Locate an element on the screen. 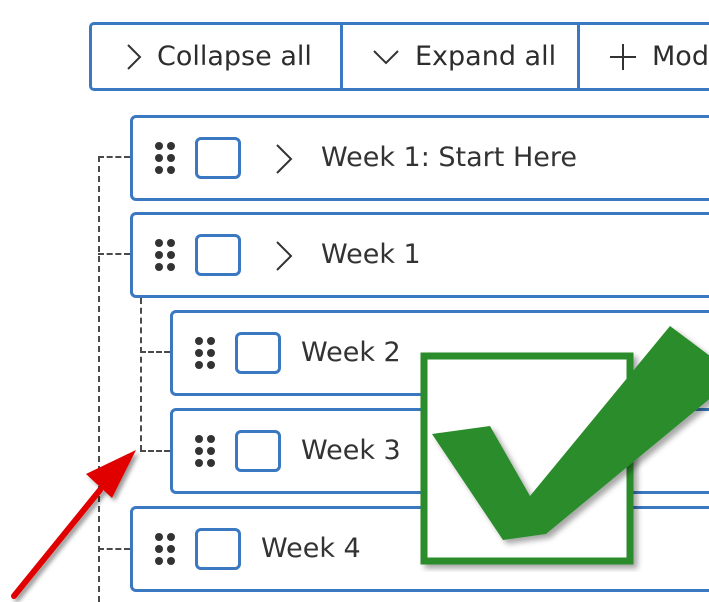  module-title: Week 3 is located at coordinates (351, 451).